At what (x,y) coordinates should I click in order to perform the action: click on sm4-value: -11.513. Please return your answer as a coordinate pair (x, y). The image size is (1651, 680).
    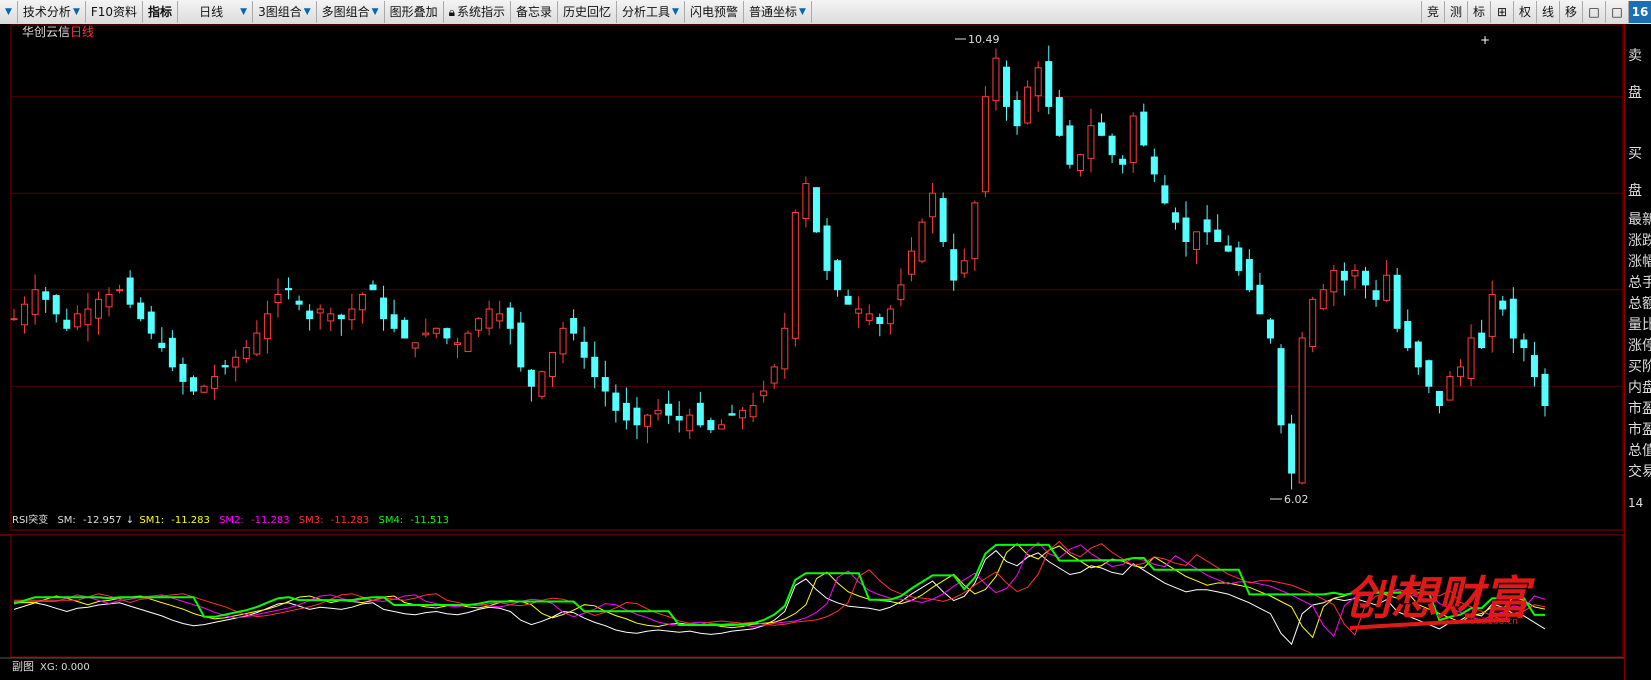
    Looking at the image, I should click on (429, 520).